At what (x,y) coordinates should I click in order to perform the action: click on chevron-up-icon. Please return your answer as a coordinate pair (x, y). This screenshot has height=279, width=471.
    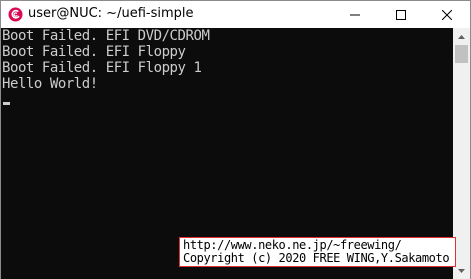
    Looking at the image, I should click on (461, 36).